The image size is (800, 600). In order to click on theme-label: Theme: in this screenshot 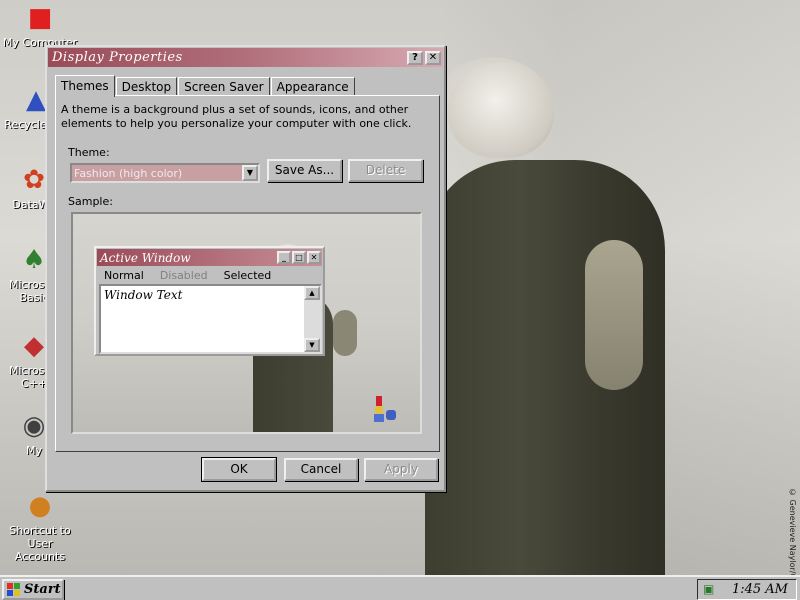, I will do `click(89, 152)`.